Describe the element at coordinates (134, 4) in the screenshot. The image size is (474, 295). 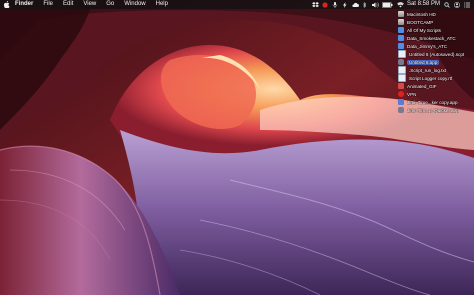
I see `menu-window: Window` at that location.